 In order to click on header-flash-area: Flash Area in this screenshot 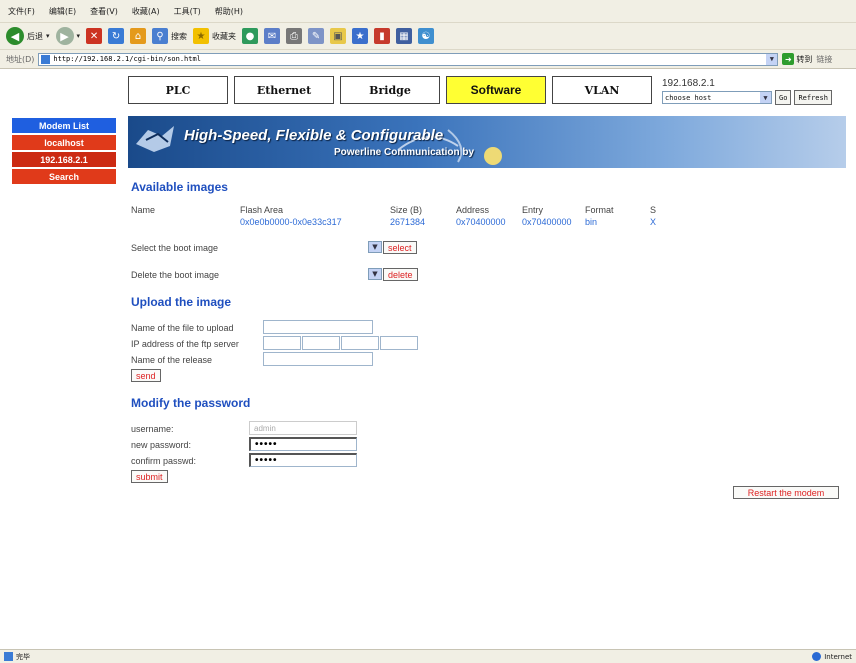, I will do `click(262, 210)`.